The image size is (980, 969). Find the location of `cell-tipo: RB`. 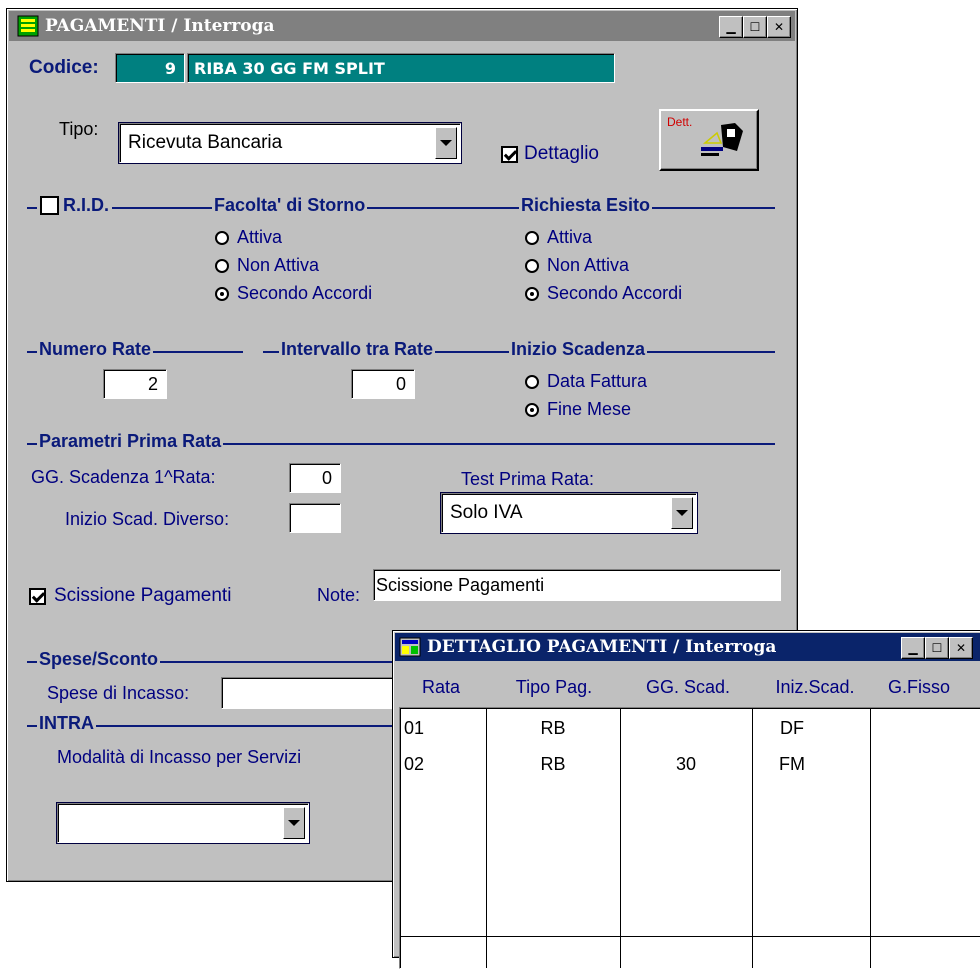

cell-tipo: RB is located at coordinates (553, 728).